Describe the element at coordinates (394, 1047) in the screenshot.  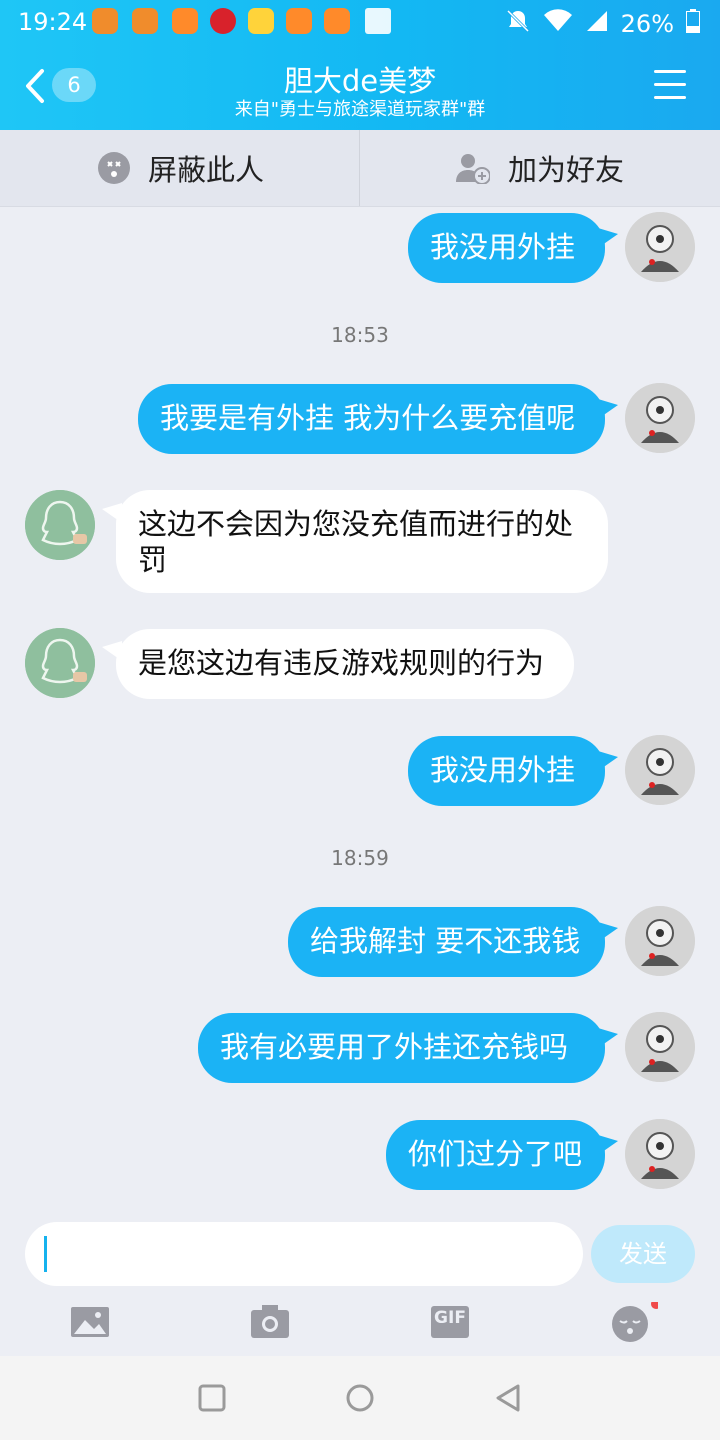
I see `message-text: 我有必要用了外挂还充钱吗` at that location.